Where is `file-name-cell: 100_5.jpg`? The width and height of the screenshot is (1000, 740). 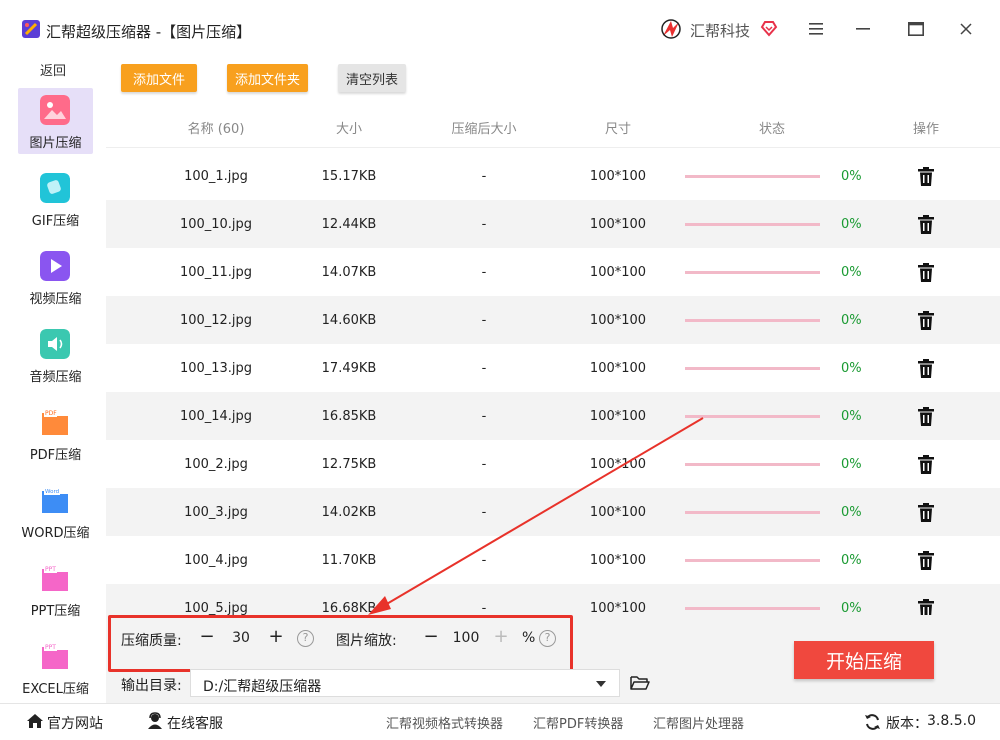 file-name-cell: 100_5.jpg is located at coordinates (216, 608).